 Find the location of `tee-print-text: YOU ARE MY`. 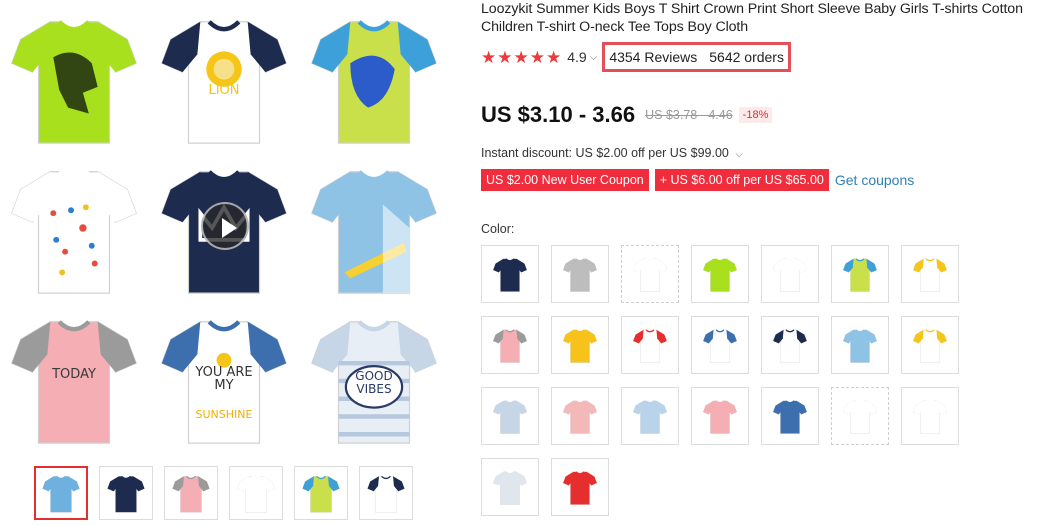

tee-print-text: YOU ARE MY is located at coordinates (224, 379).